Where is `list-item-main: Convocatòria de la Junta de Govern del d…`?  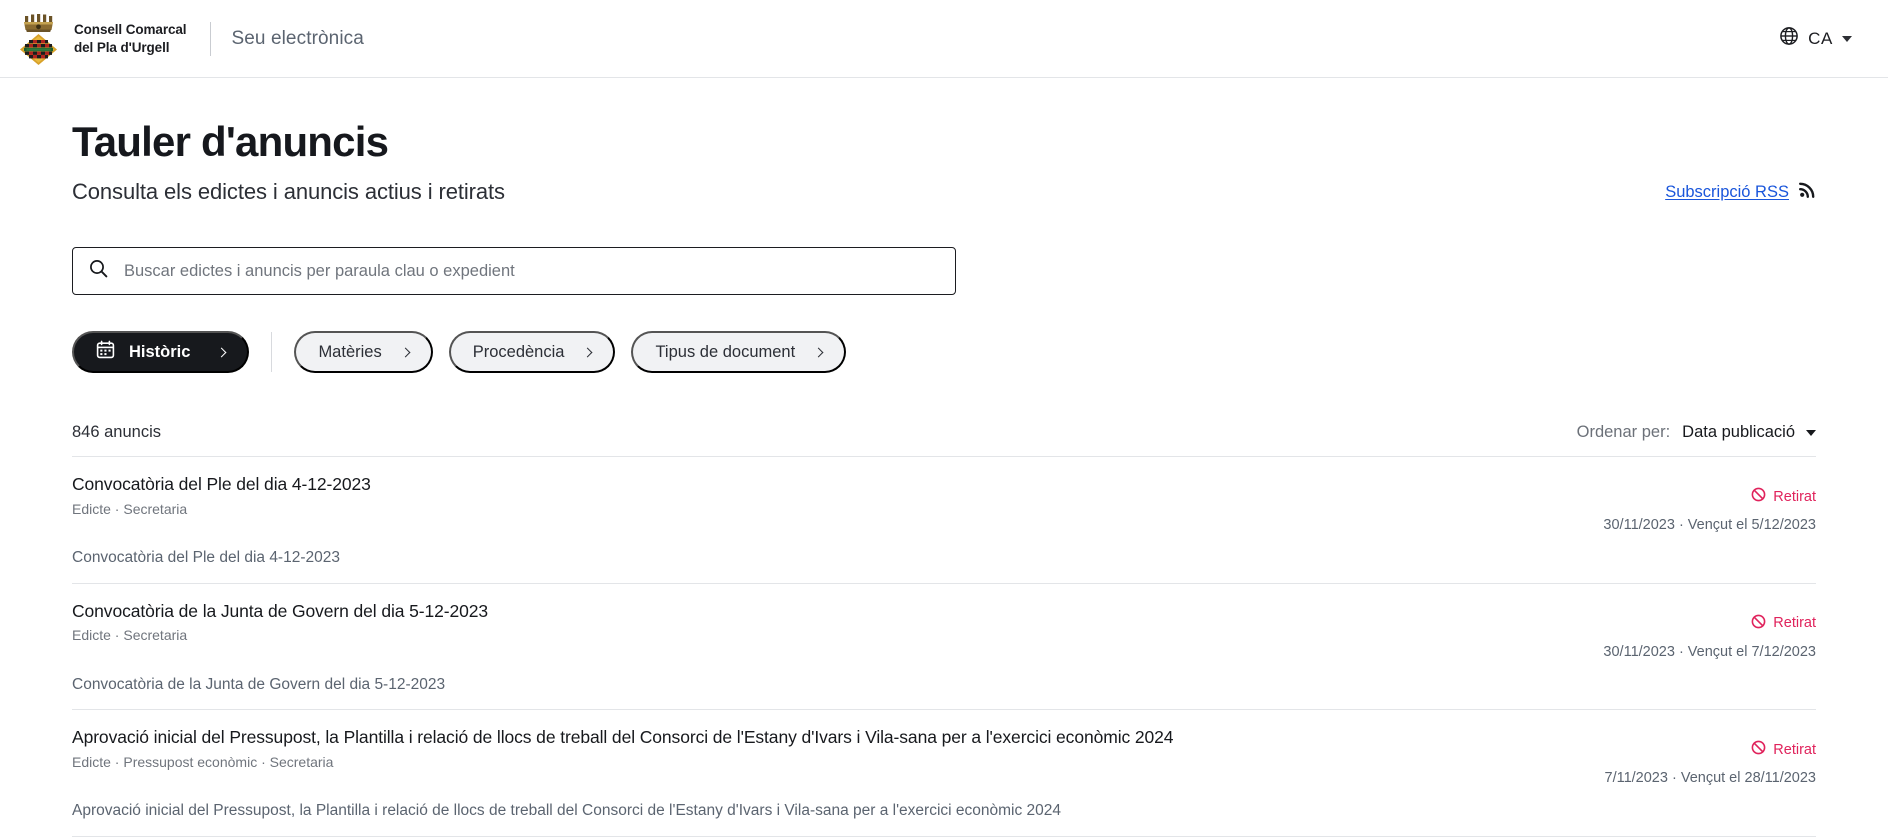
list-item-main: Convocatòria de la Junta de Govern del d… is located at coordinates (280, 622).